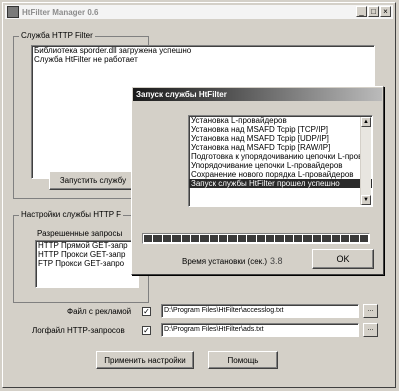 The image size is (399, 391). What do you see at coordinates (267, 165) in the screenshot?
I see `list-item: Упорядочивание цепочки L-провайдеров` at bounding box center [267, 165].